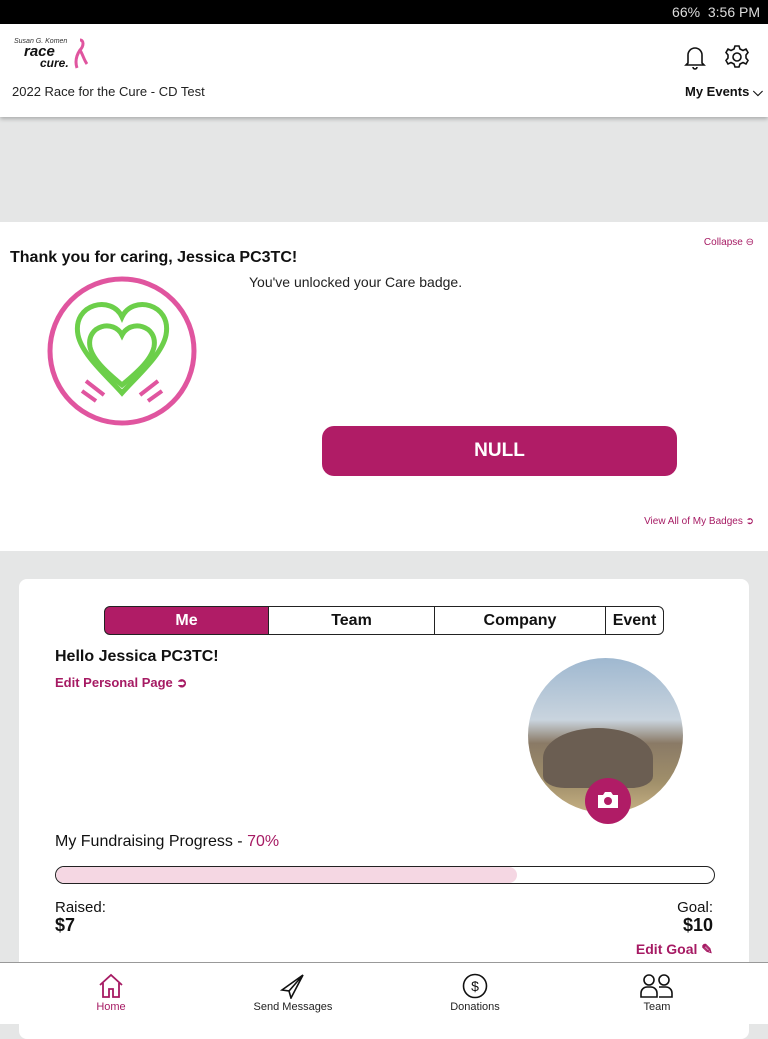 Image resolution: width=768 pixels, height=1039 pixels. Describe the element at coordinates (657, 1007) in the screenshot. I see `nav-team-label: Team` at that location.